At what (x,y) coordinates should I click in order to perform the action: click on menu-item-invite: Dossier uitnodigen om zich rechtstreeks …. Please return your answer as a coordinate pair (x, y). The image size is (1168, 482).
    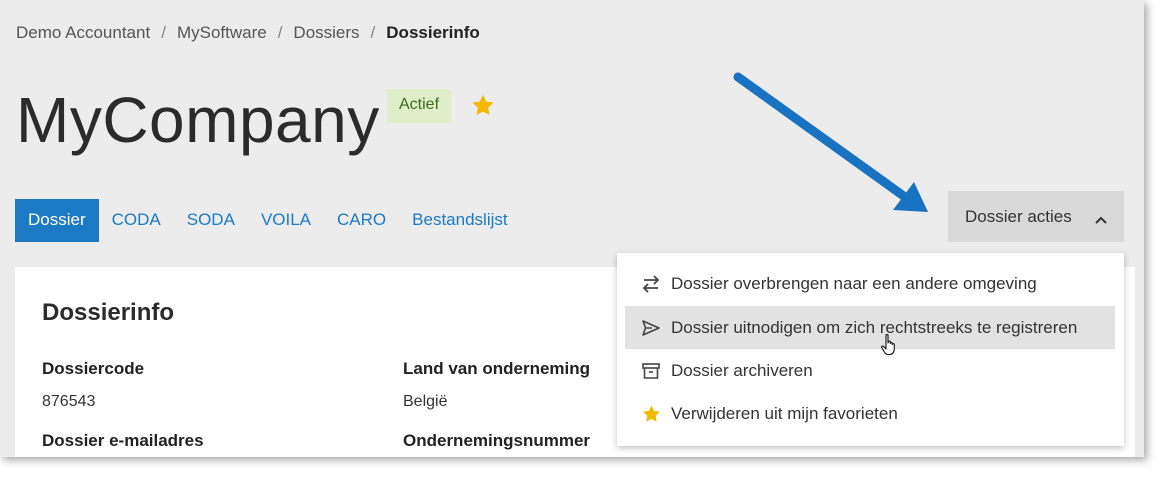
    Looking at the image, I should click on (870, 327).